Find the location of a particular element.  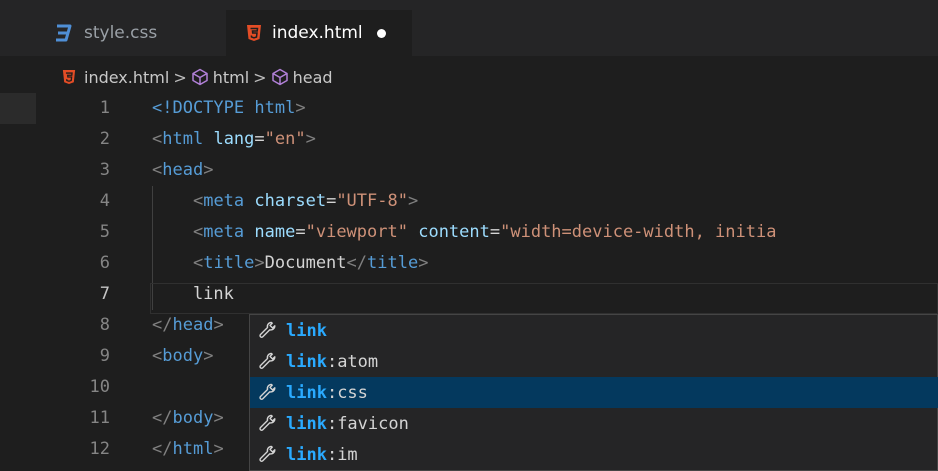

code-line: 3 <head> is located at coordinates (469, 170).